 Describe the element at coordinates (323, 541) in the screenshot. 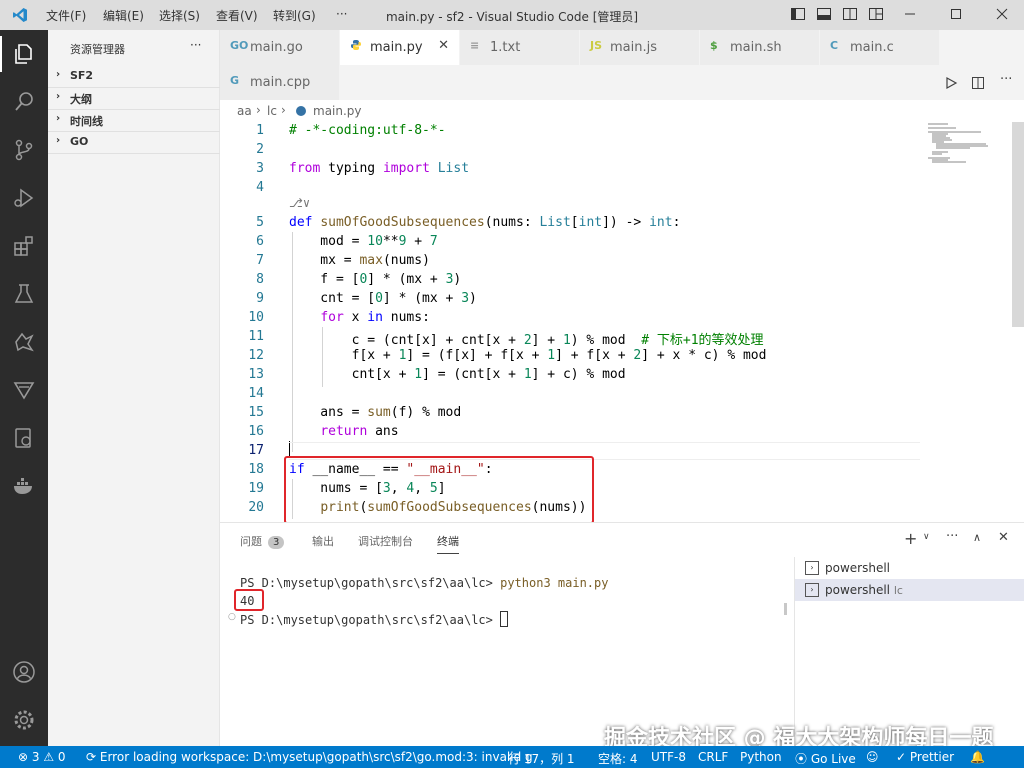

I see `tab-output: 输出` at that location.